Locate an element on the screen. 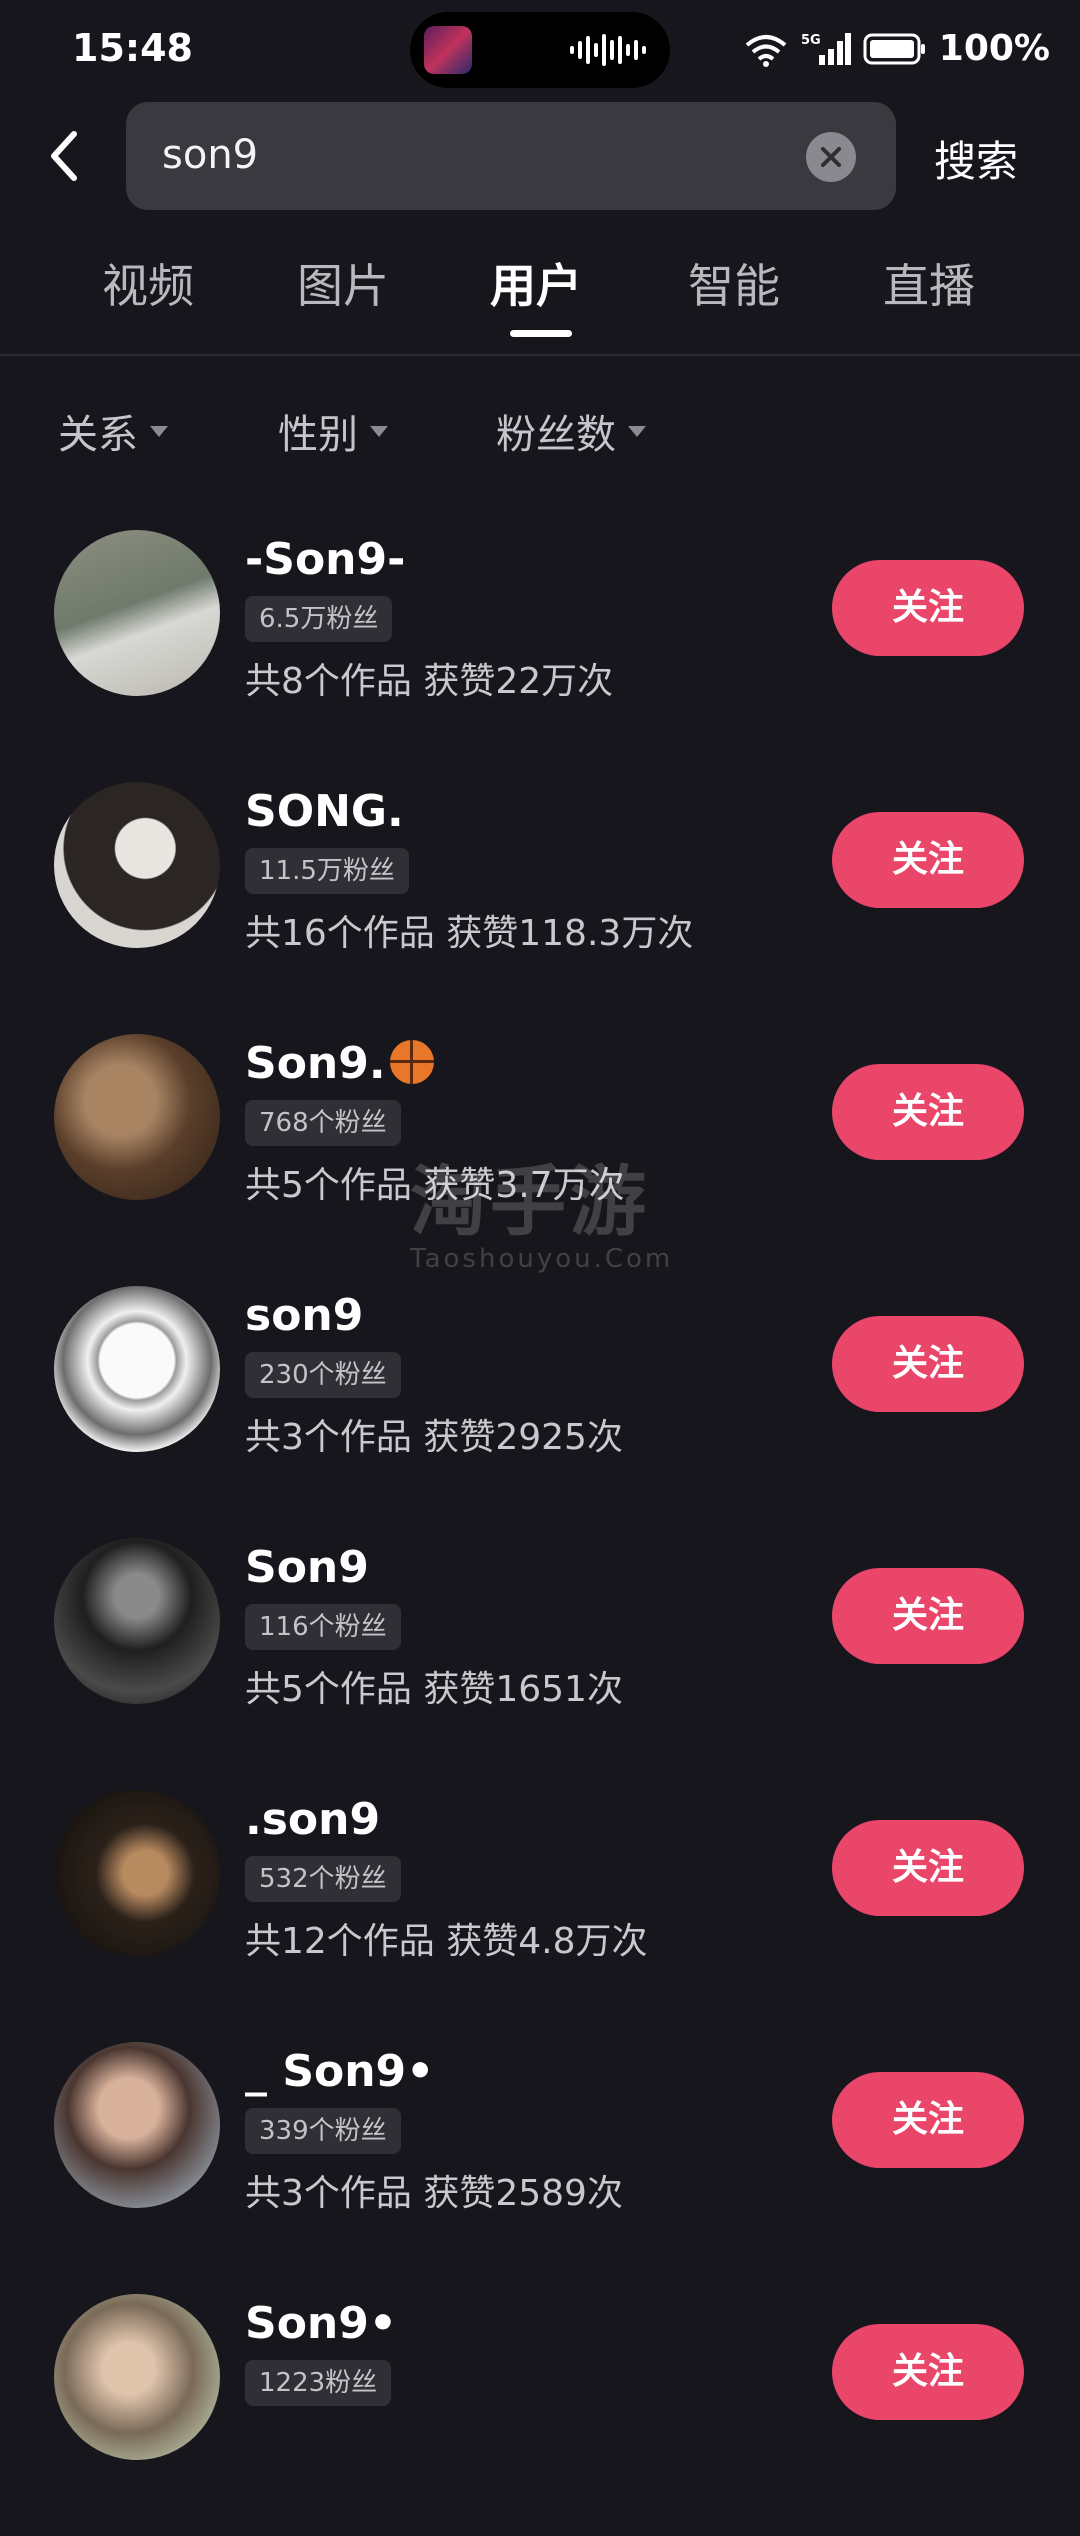 This screenshot has width=1080, height=2536. clear-search-button is located at coordinates (831, 157).